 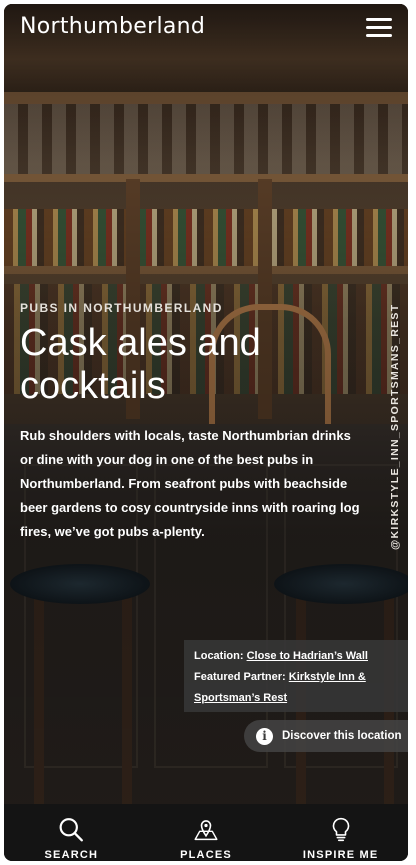 I want to click on location-row: Location: Close to Hadrian’s Wall, so click(x=296, y=656).